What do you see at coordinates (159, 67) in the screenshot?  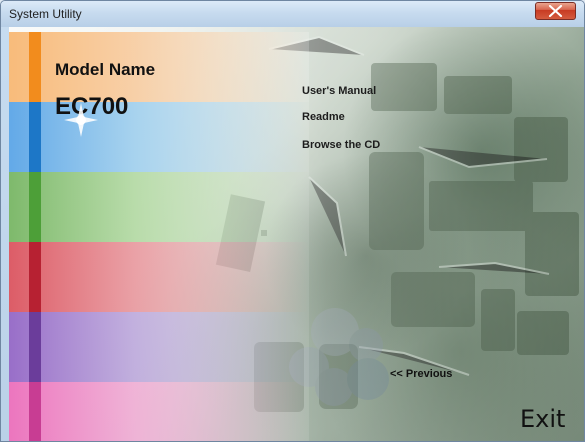 I see `orange-band` at bounding box center [159, 67].